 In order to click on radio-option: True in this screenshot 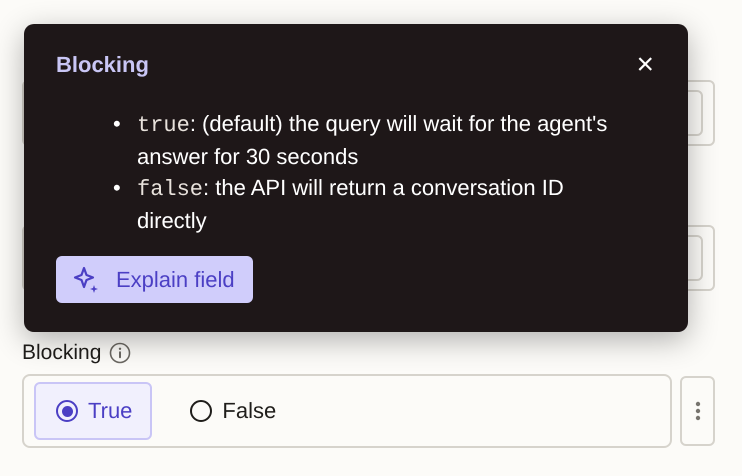, I will do `click(93, 411)`.